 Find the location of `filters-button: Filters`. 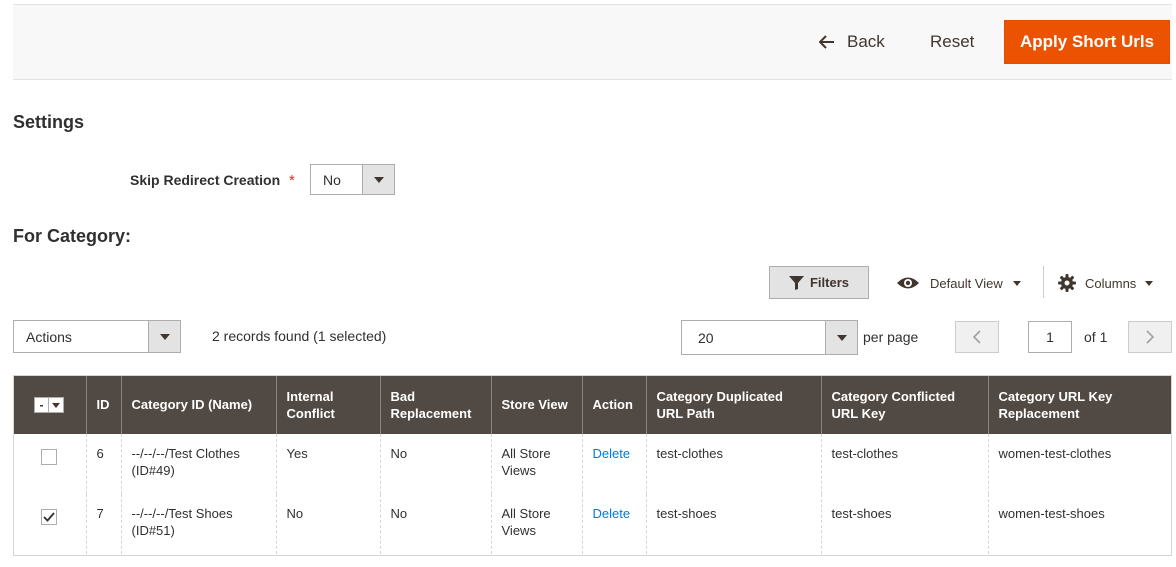

filters-button: Filters is located at coordinates (819, 282).